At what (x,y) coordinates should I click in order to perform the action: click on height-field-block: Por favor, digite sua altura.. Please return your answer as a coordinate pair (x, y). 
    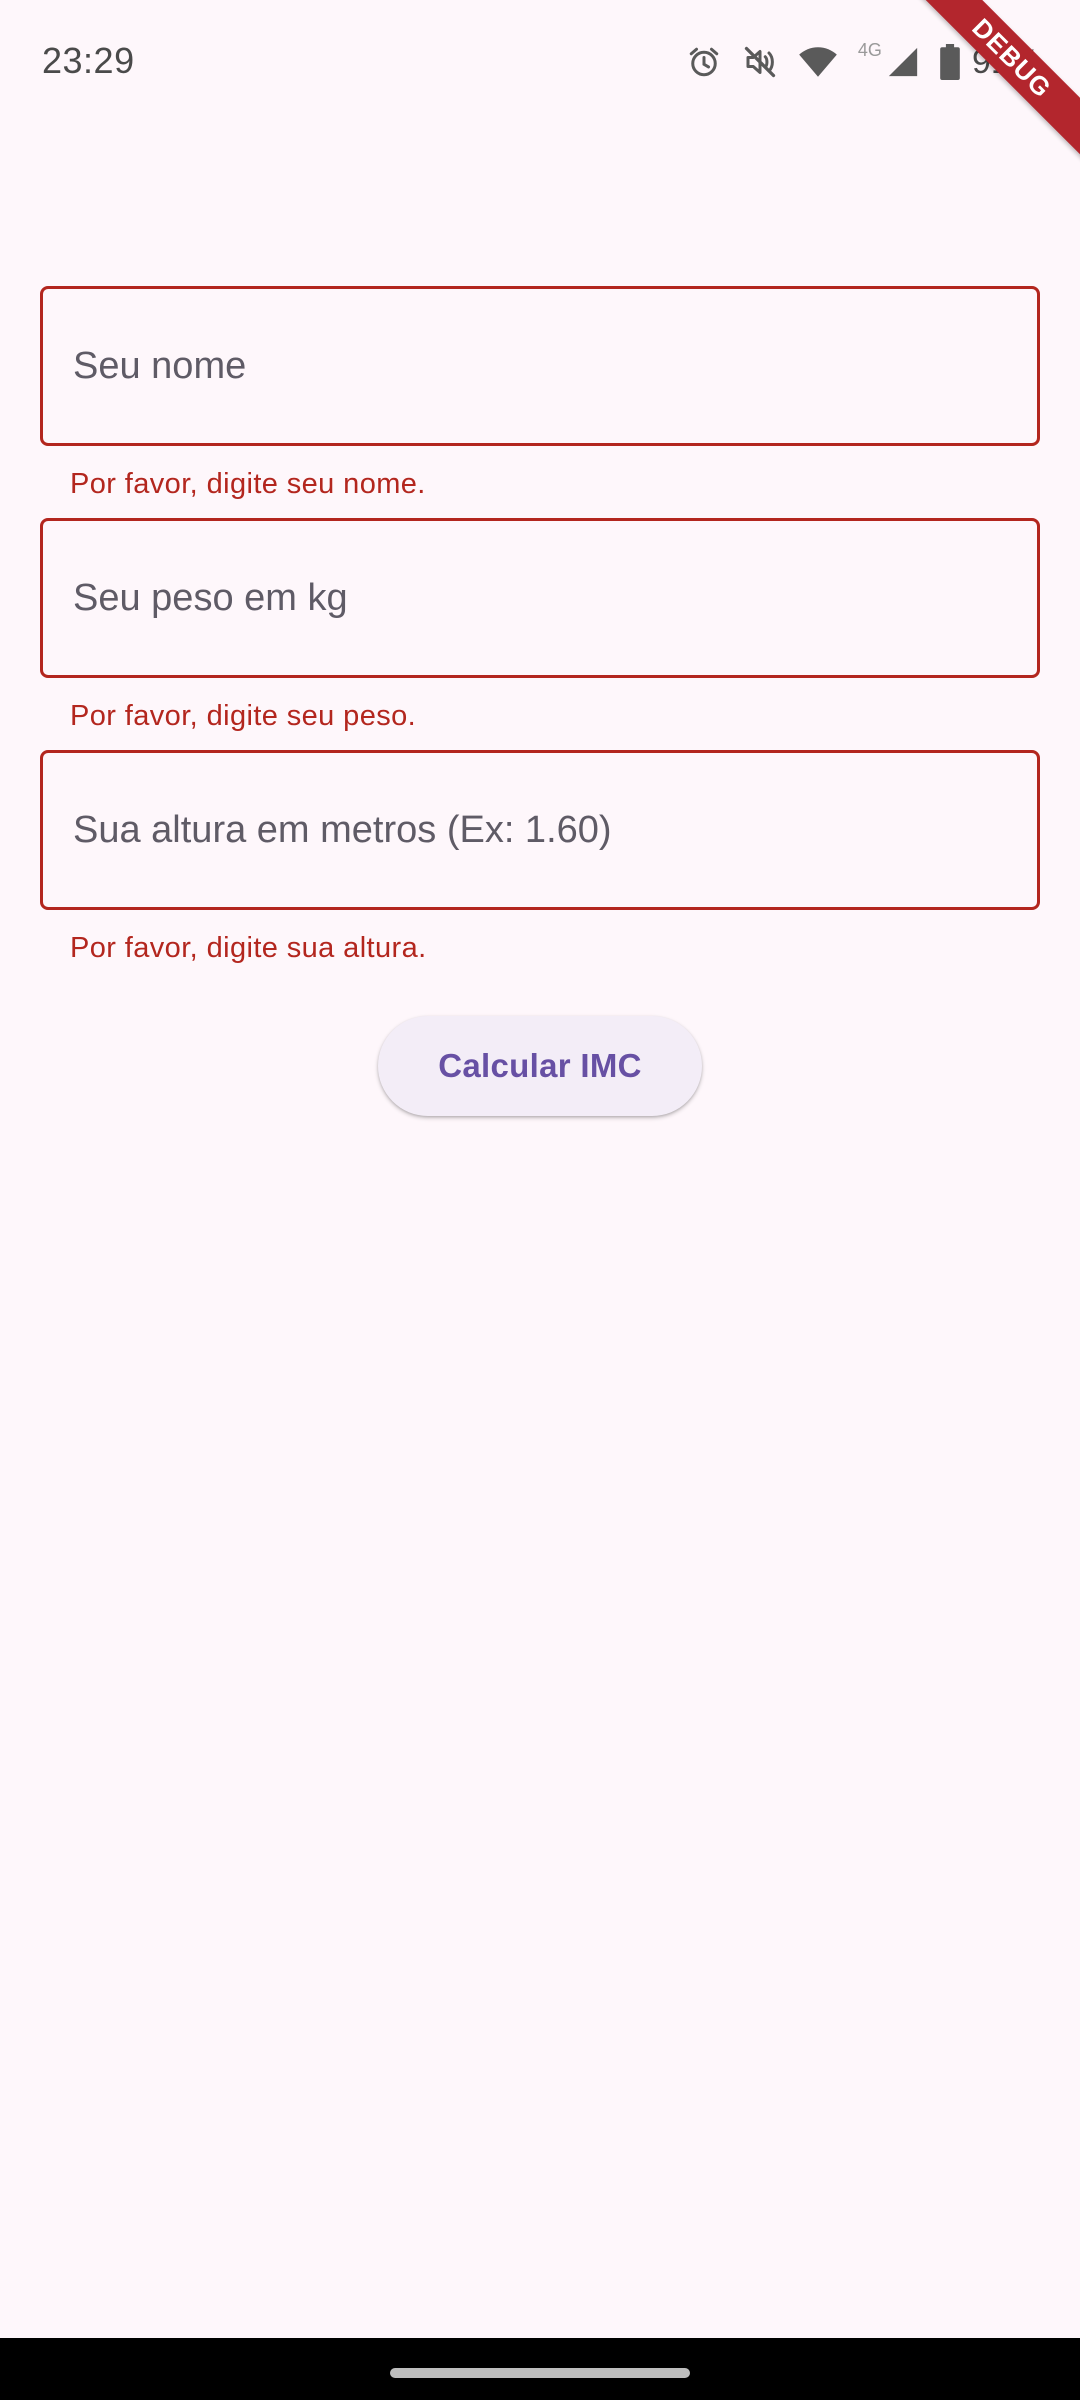
    Looking at the image, I should click on (540, 866).